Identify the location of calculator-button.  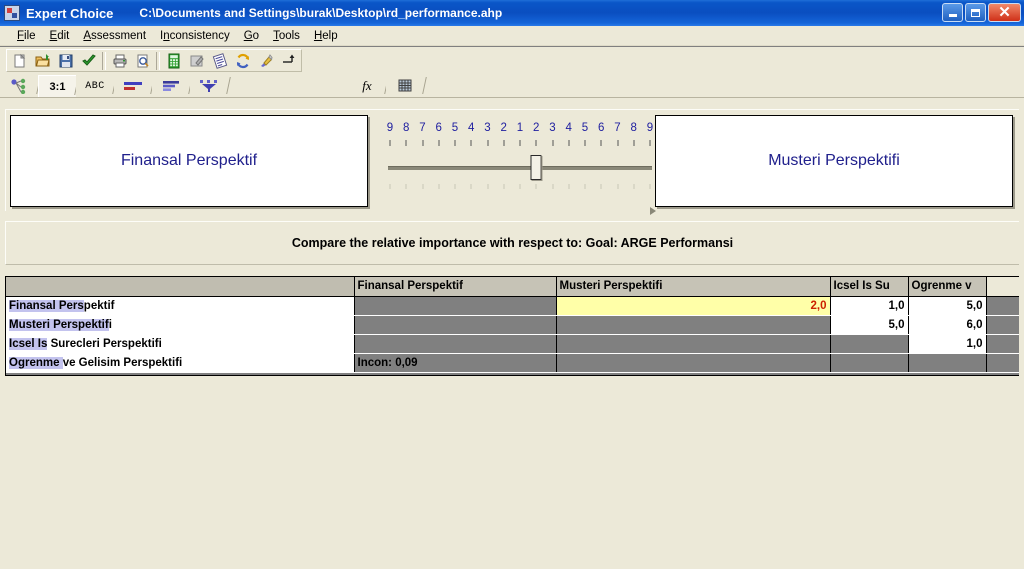
(173, 60).